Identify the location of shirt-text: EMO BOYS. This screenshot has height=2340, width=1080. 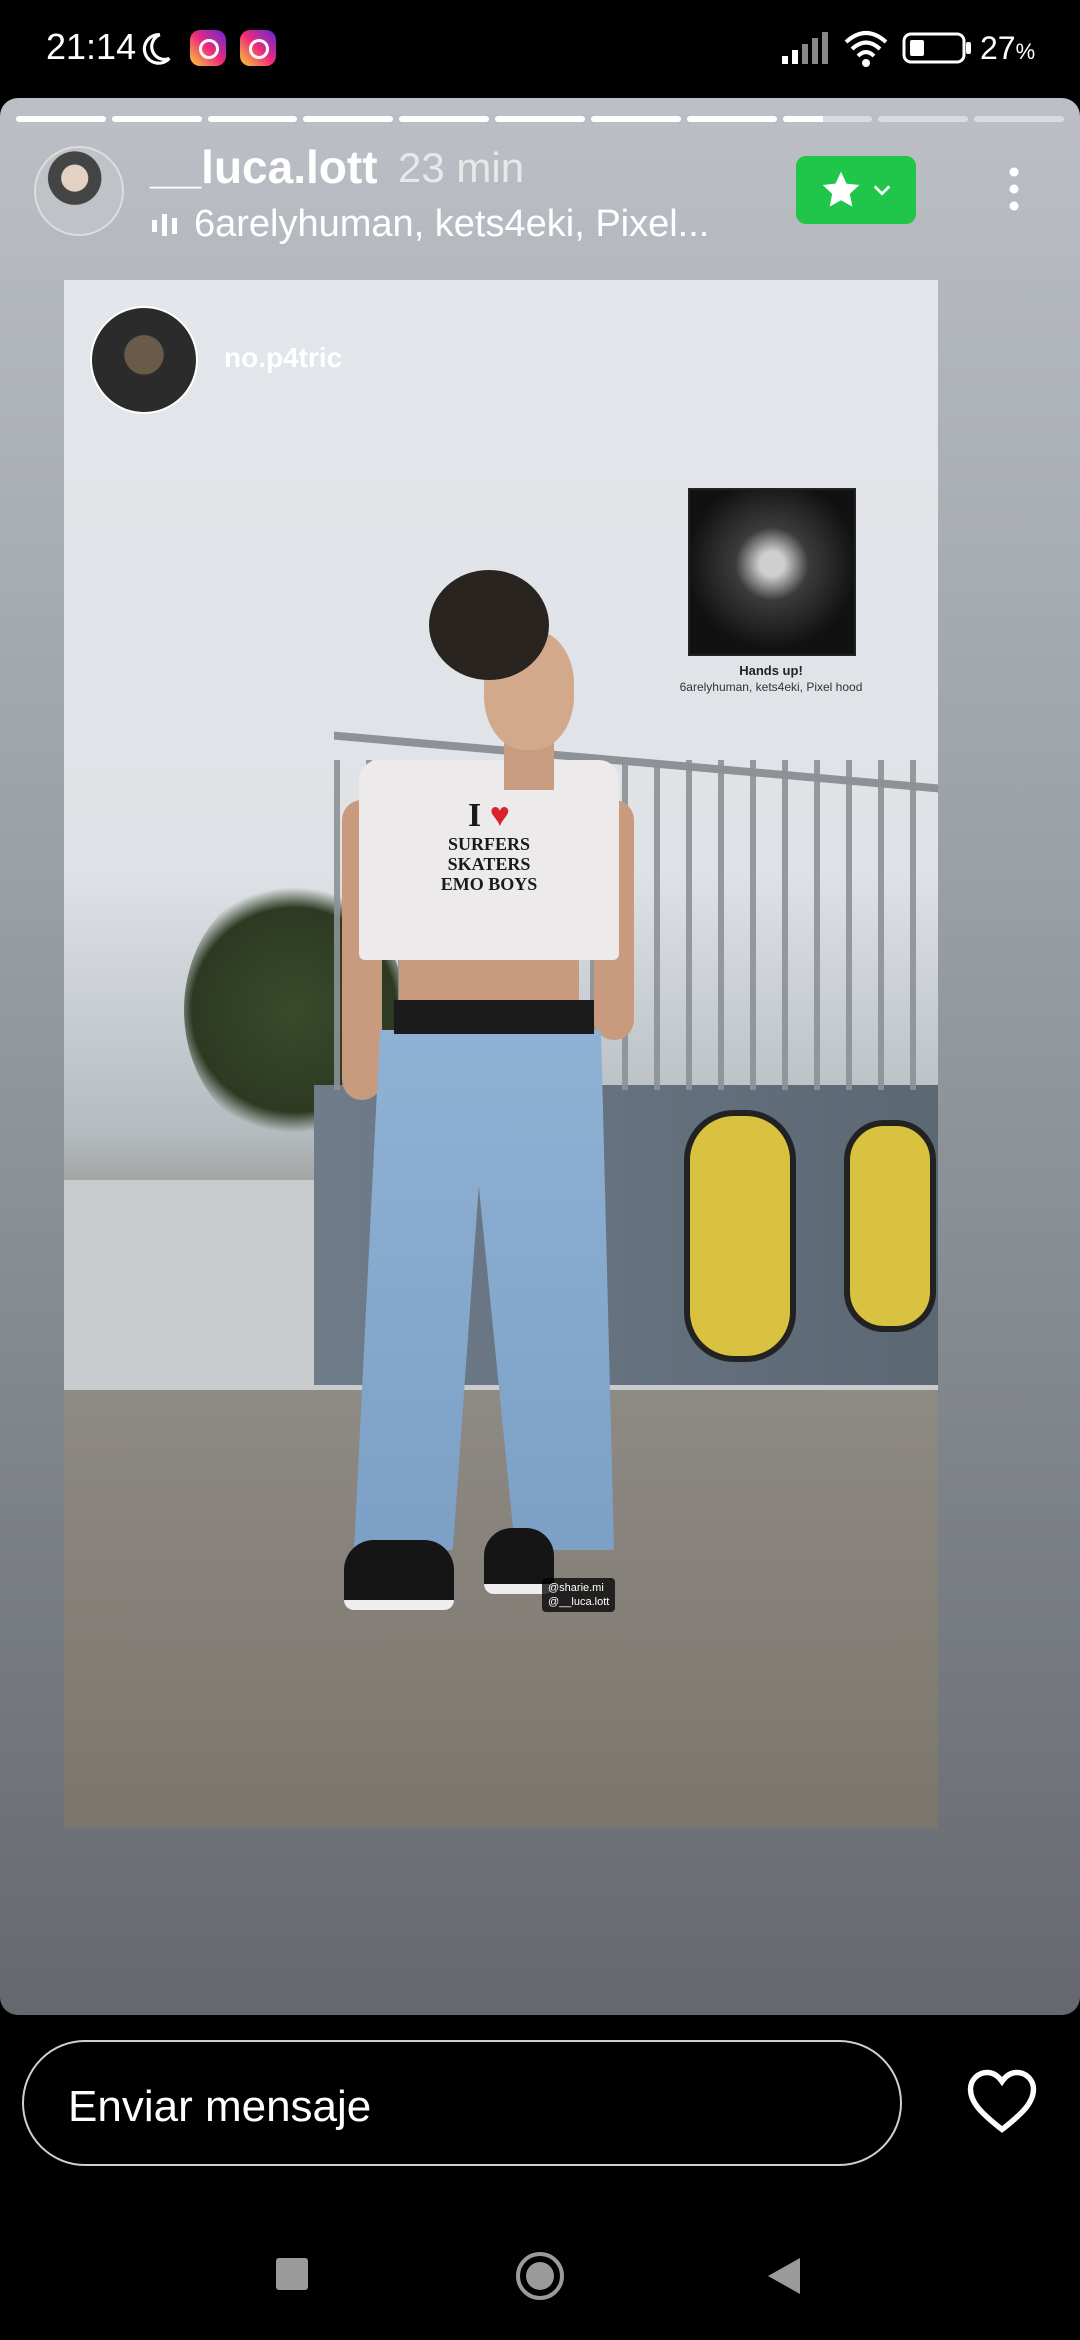
(489, 884).